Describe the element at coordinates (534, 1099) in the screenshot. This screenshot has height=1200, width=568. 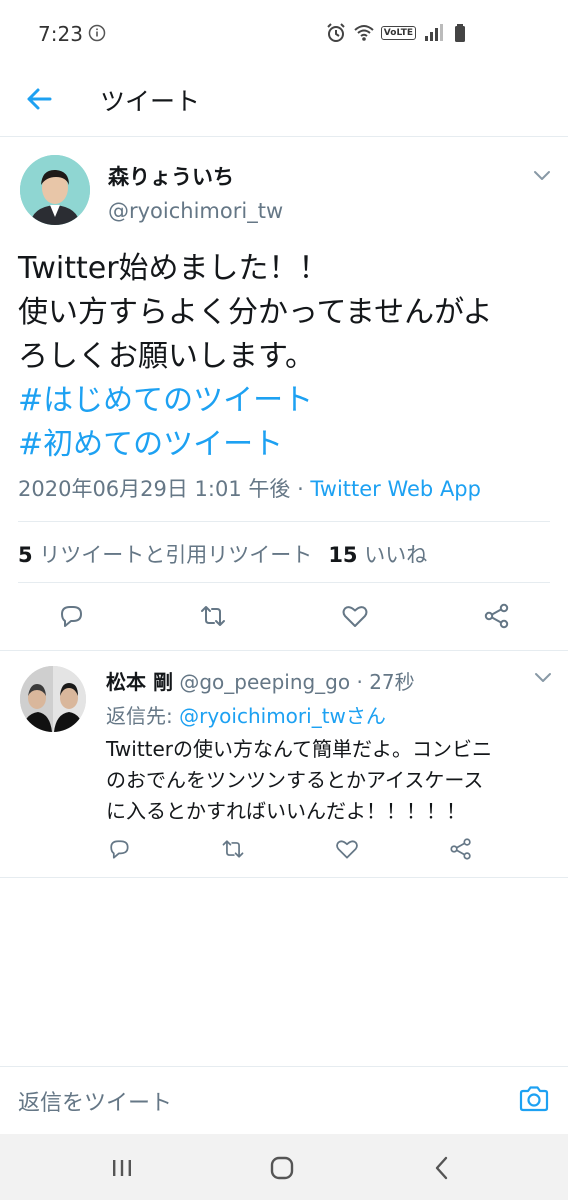
I see `camera-icon` at that location.